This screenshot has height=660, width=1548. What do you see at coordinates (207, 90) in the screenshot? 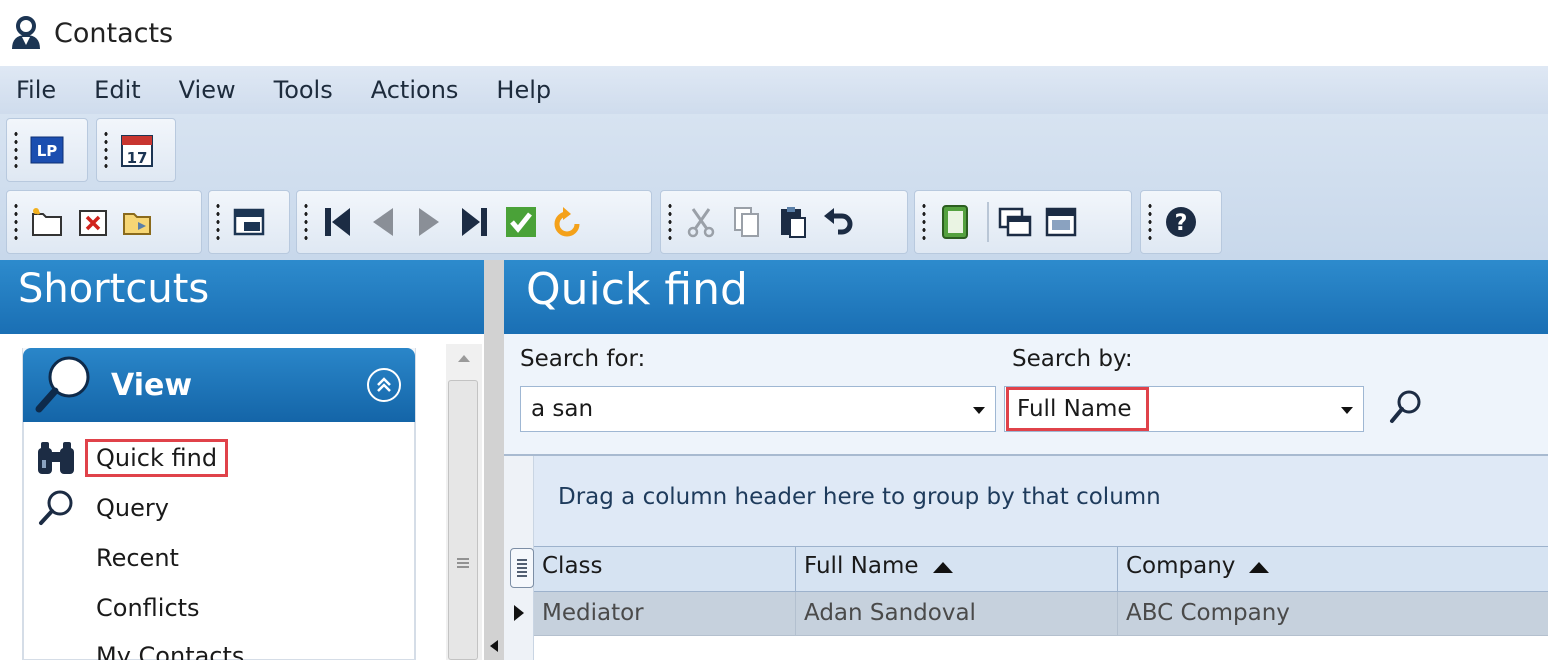
I see `menu-view: View` at bounding box center [207, 90].